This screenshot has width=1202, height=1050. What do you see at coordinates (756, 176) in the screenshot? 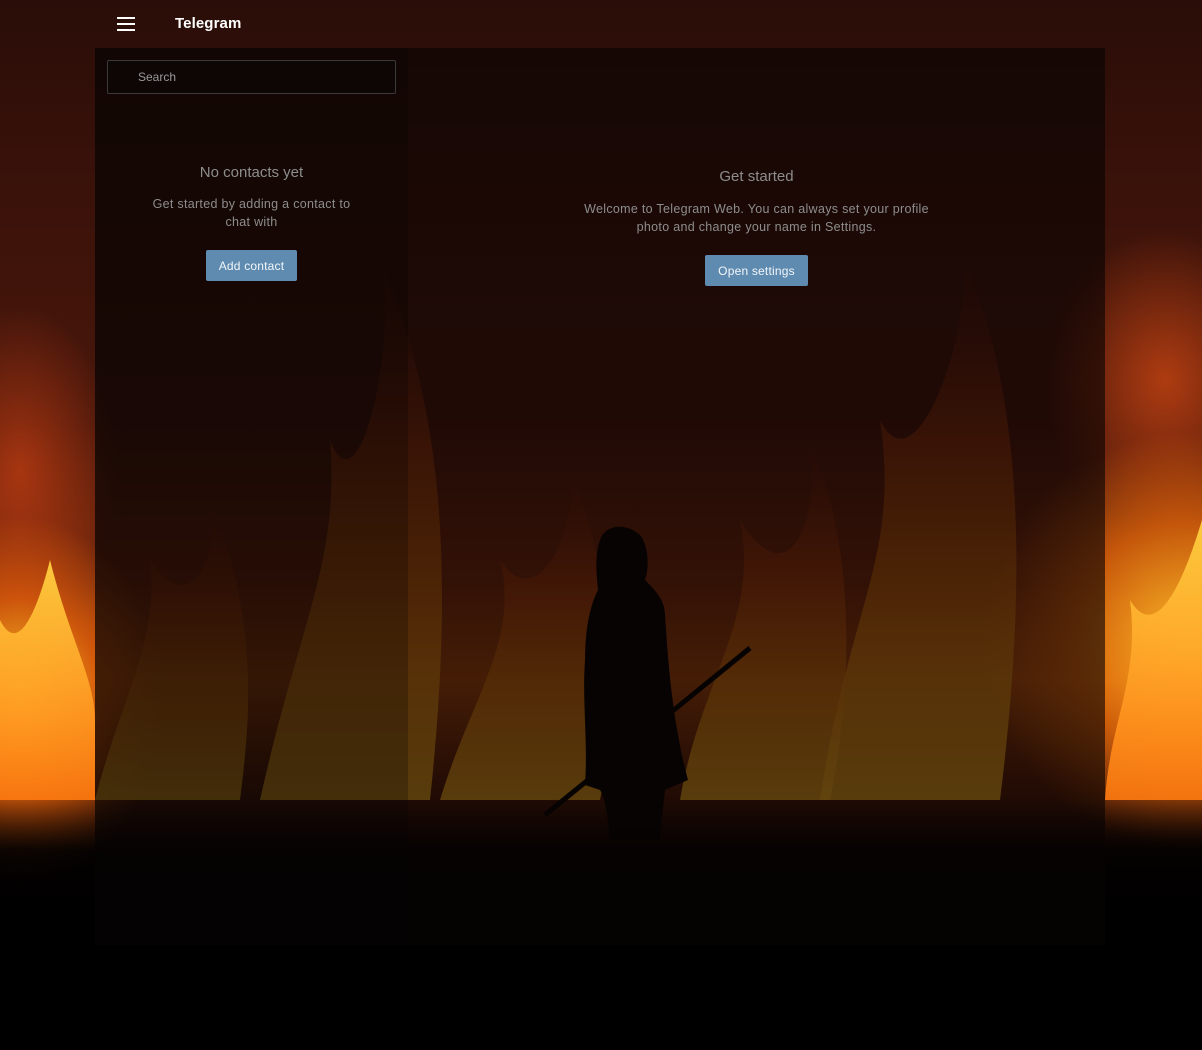
I see `get-started-title: Get started` at bounding box center [756, 176].